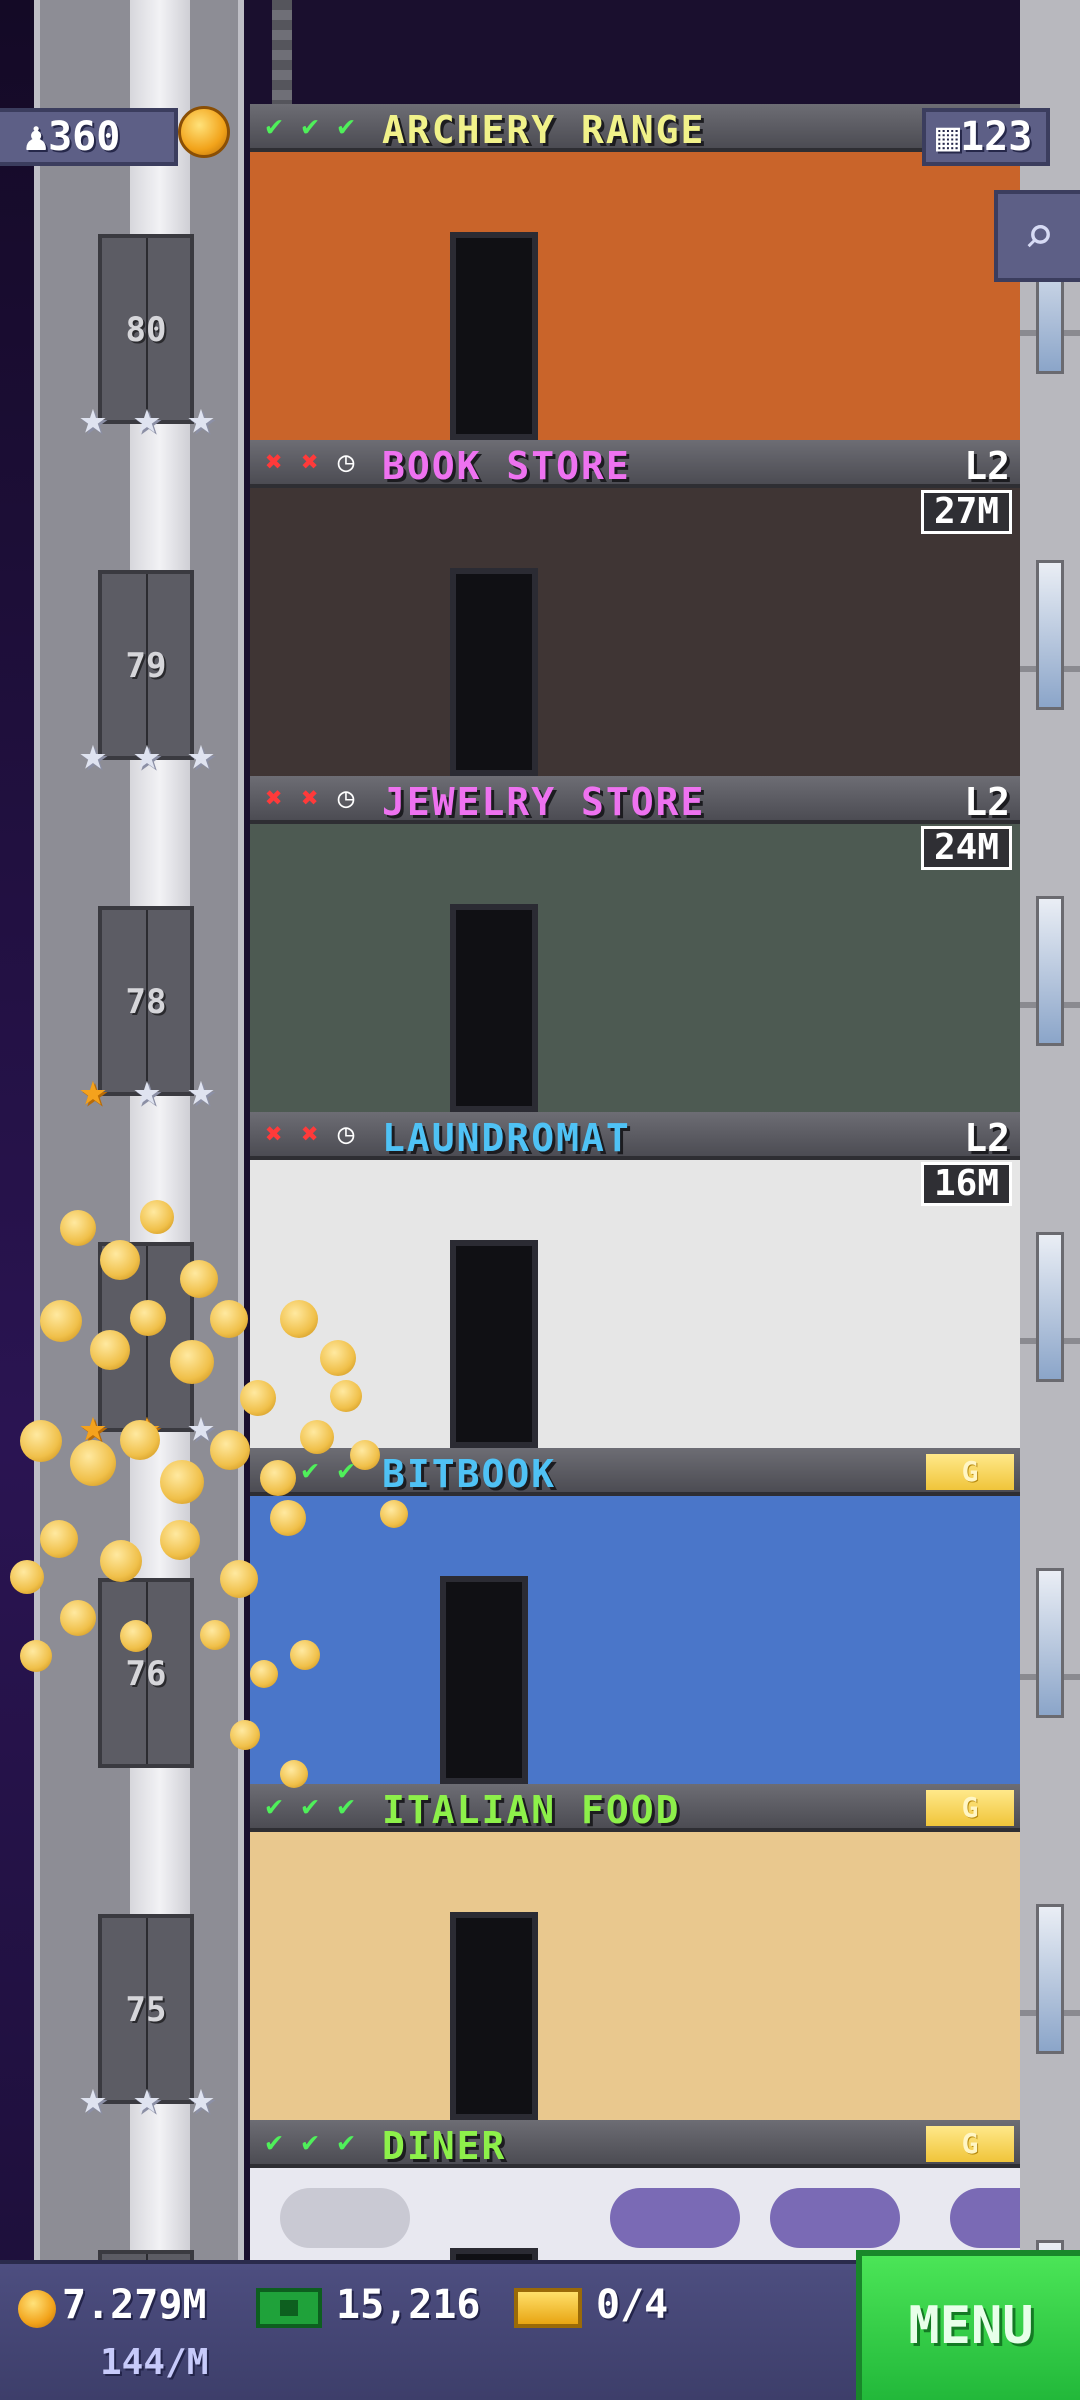  I want to click on floor-bitbook: ✔✔✔BITBOOKG, so click(635, 1616).